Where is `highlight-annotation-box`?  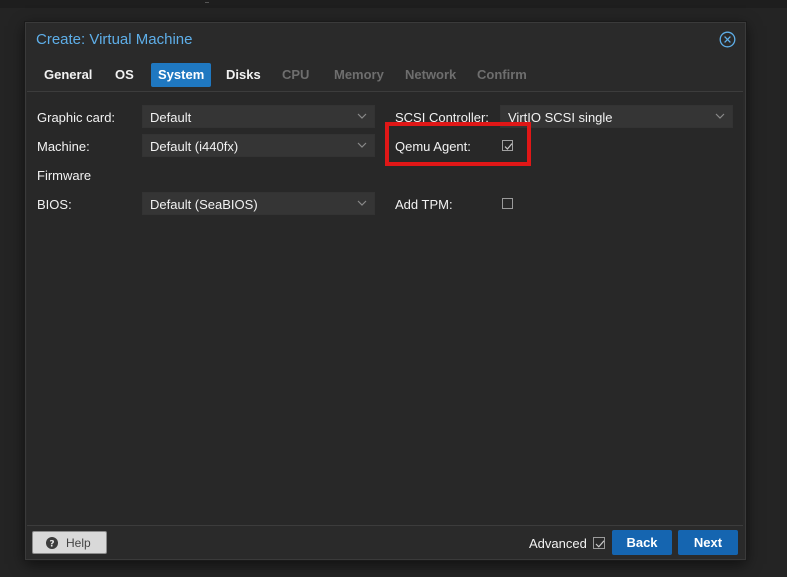 highlight-annotation-box is located at coordinates (458, 144).